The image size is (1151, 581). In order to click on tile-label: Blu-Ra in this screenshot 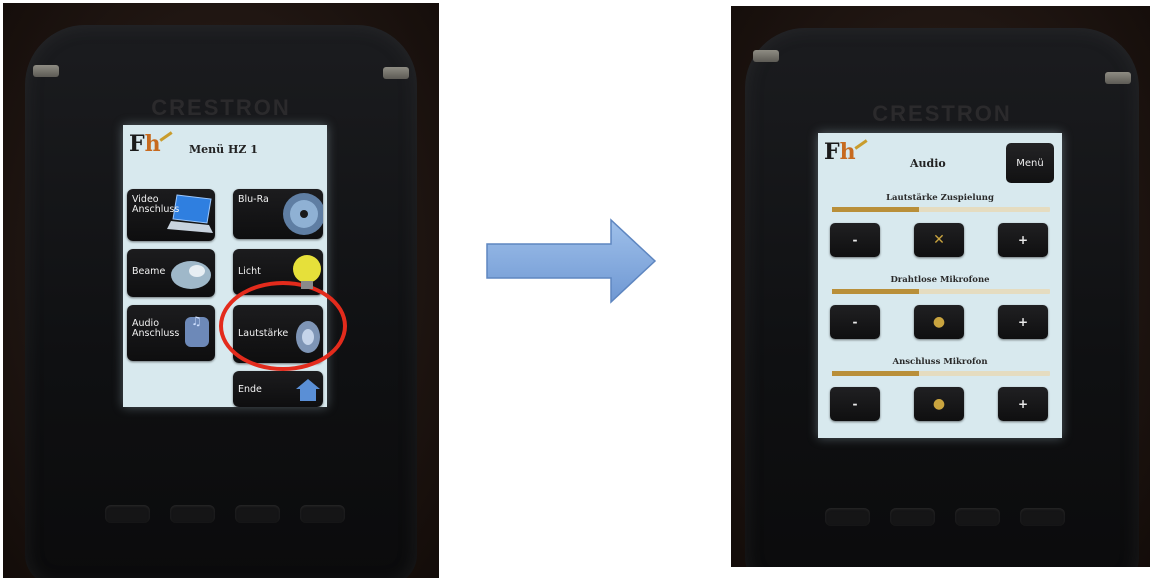, I will do `click(253, 199)`.